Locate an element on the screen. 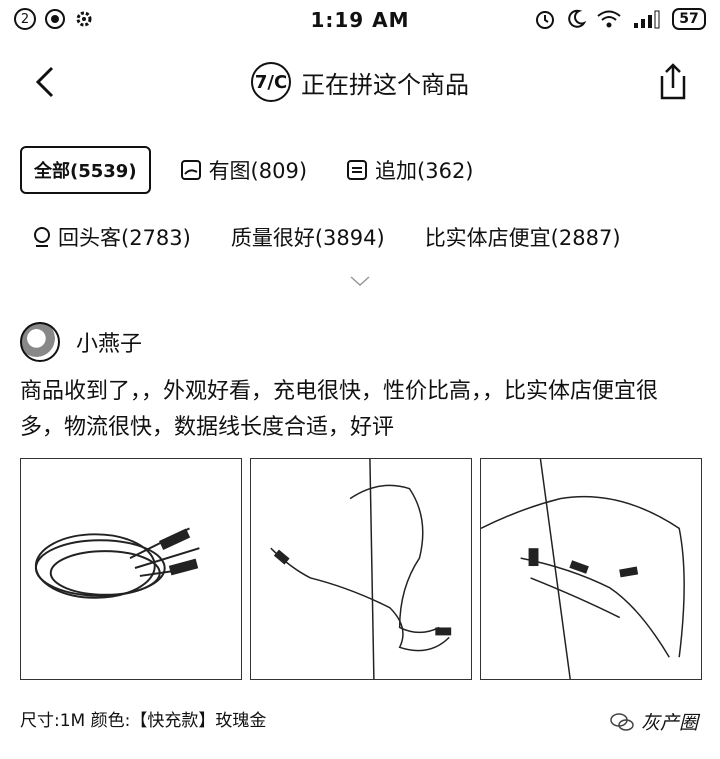 The image size is (720, 759). header-center: 7/C 正在拼这个商品 is located at coordinates (360, 82).